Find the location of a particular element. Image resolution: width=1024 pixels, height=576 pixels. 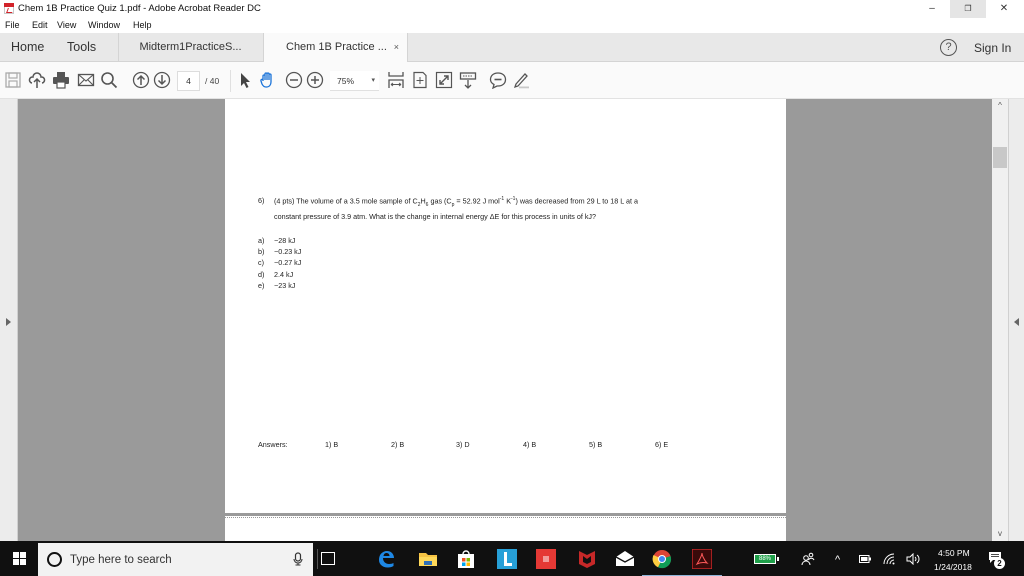

mail-icon is located at coordinates (625, 559).